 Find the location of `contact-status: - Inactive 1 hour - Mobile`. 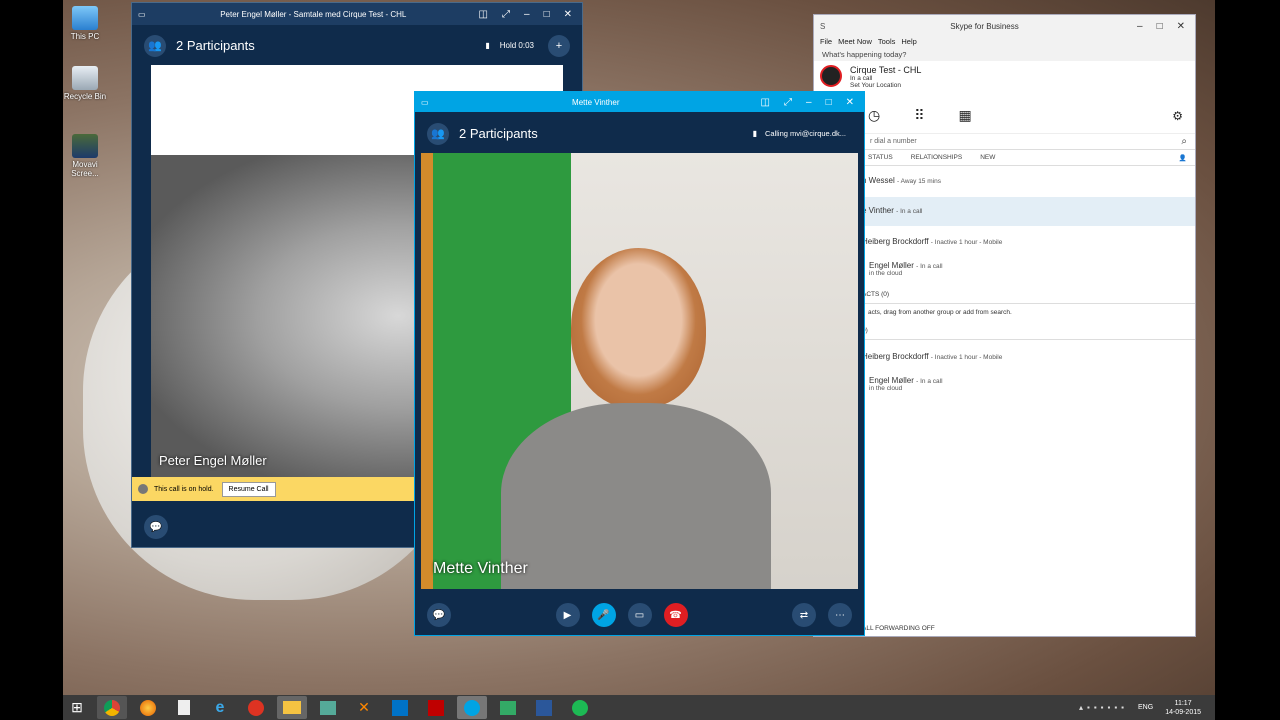

contact-status: - Inactive 1 hour - Mobile is located at coordinates (966, 357).